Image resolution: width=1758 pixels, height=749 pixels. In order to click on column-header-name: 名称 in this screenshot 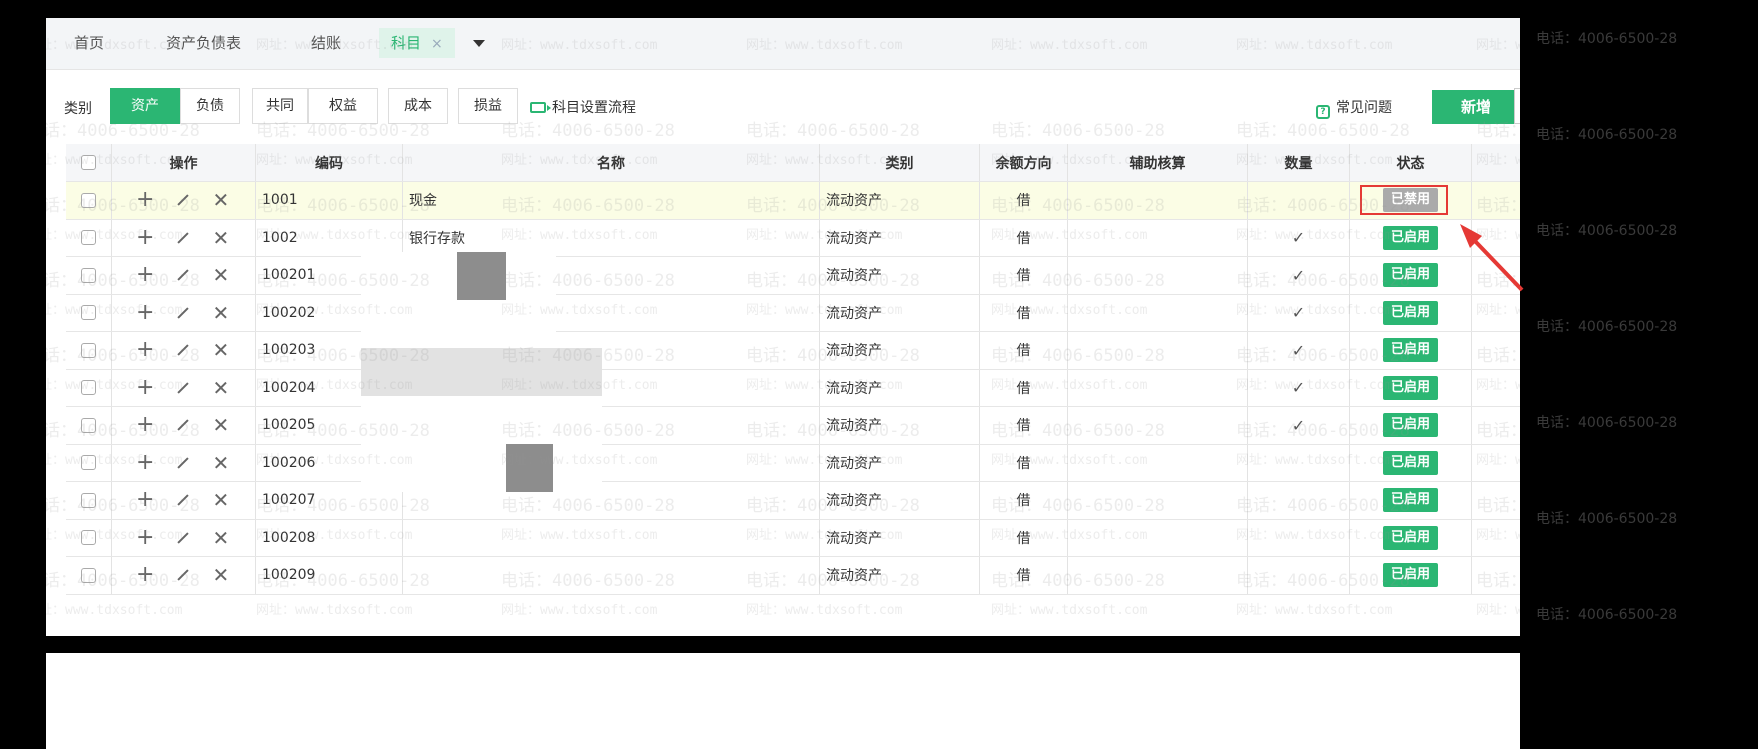, I will do `click(611, 162)`.